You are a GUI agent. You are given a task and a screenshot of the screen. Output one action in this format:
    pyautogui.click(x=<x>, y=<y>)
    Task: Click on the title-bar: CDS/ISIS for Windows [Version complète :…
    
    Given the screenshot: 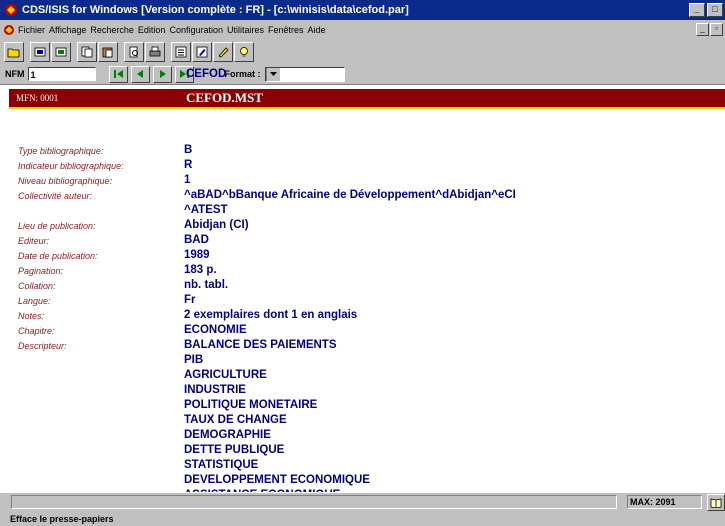 What is the action you would take?
    pyautogui.click(x=362, y=10)
    